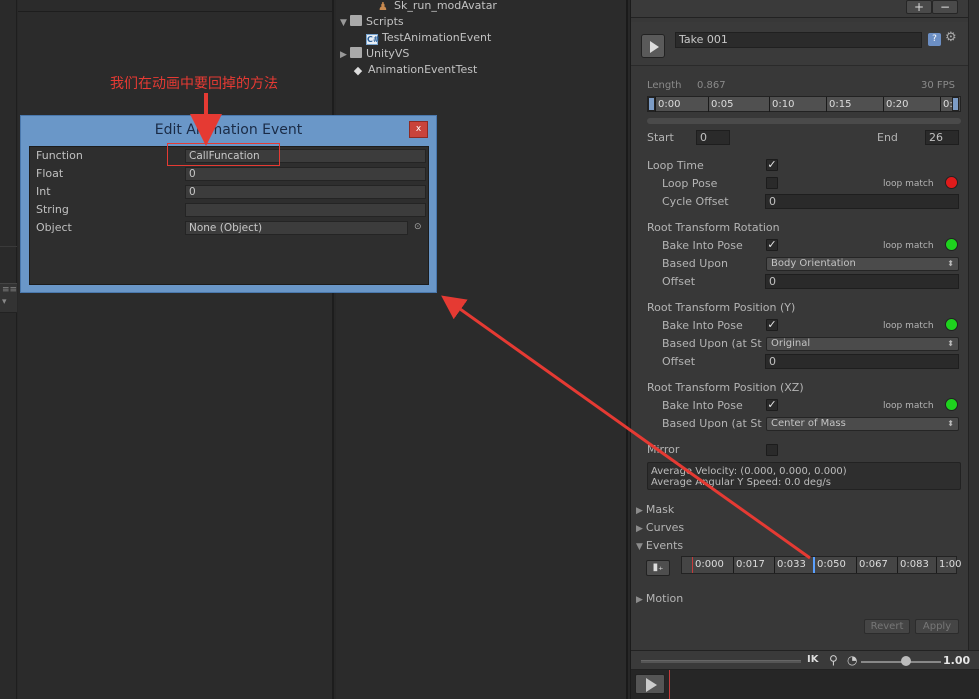  I want to click on loop-match-bad-icon, so click(951, 182).